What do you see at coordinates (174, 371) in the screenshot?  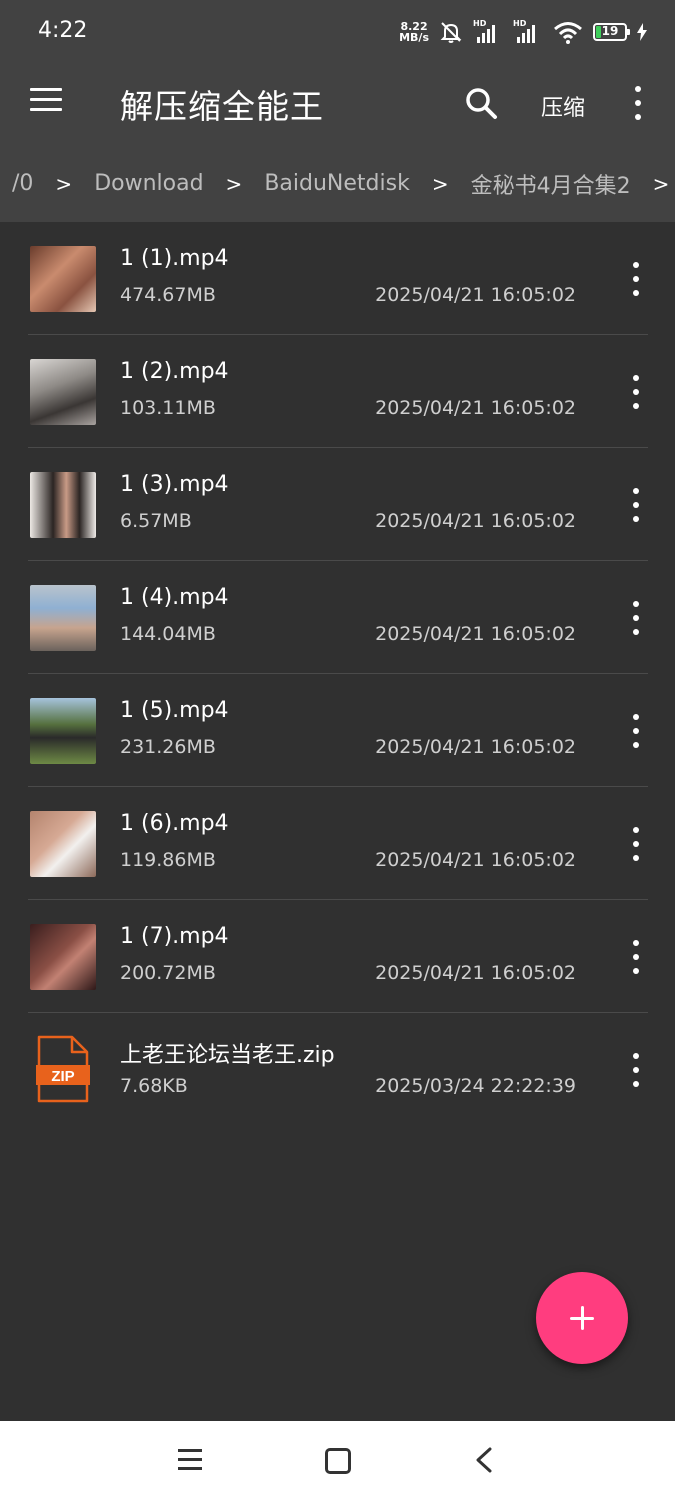 I see `file-name: 1 (2).mp4` at bounding box center [174, 371].